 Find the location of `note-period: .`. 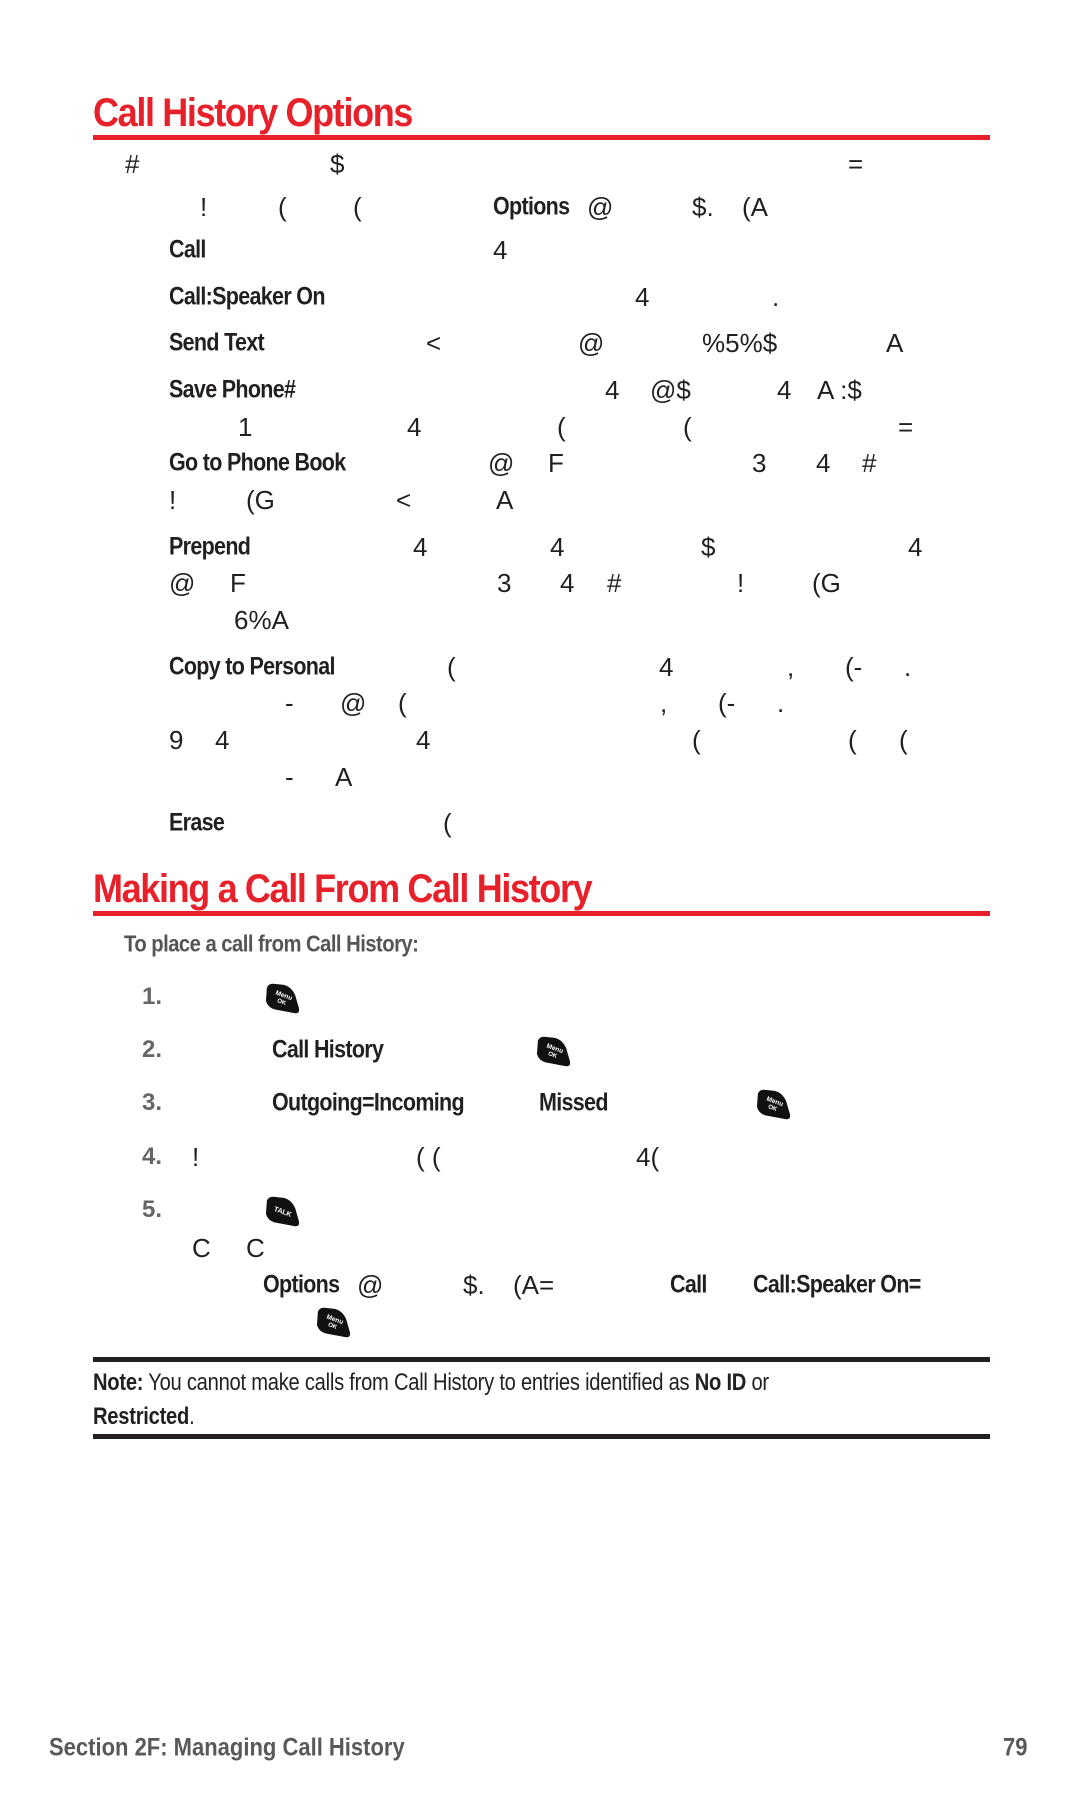

note-period: . is located at coordinates (192, 1416).